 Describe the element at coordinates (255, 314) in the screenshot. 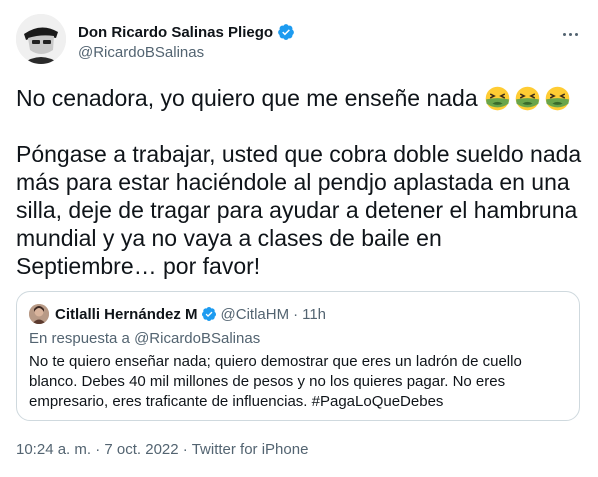

I see `quoted-handle: @CitlaHM` at that location.